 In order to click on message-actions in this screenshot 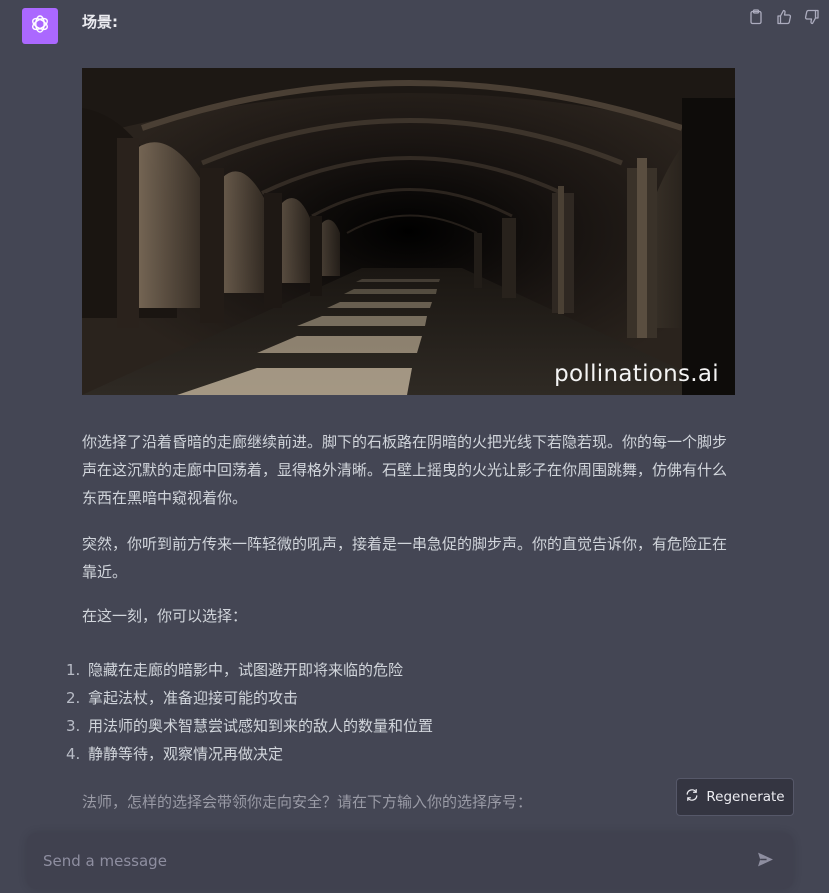, I will do `click(784, 19)`.